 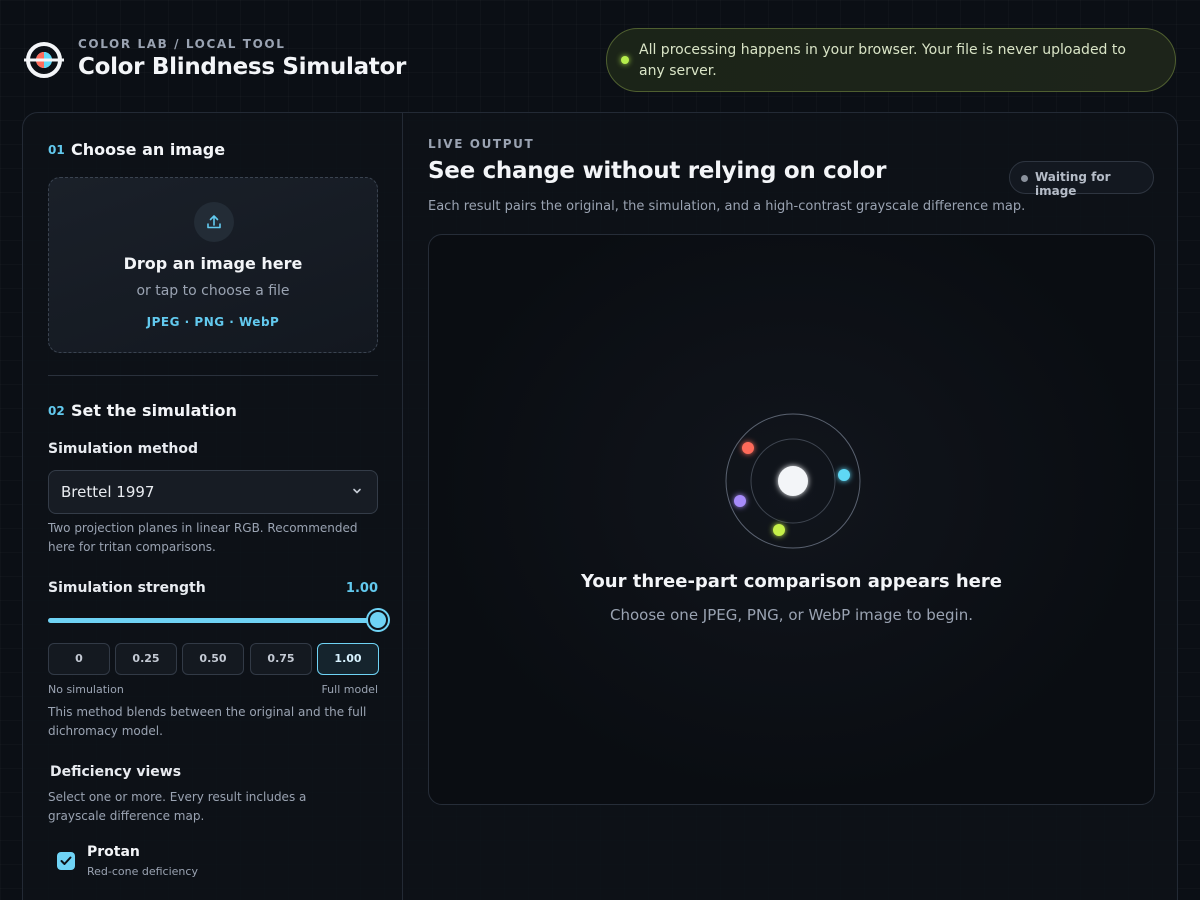 What do you see at coordinates (793, 481) in the screenshot?
I see `color-orbit-icon` at bounding box center [793, 481].